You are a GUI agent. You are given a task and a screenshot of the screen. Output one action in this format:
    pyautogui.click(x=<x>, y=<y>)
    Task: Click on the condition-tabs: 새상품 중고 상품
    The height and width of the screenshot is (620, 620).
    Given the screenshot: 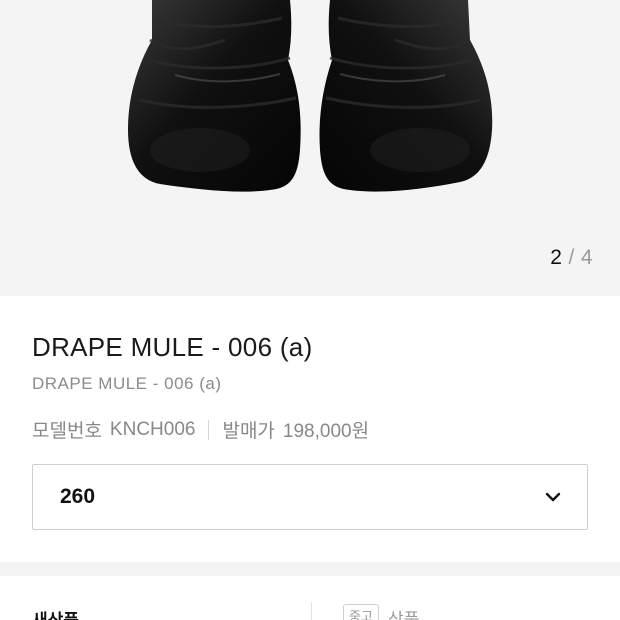 What is the action you would take?
    pyautogui.click(x=310, y=598)
    